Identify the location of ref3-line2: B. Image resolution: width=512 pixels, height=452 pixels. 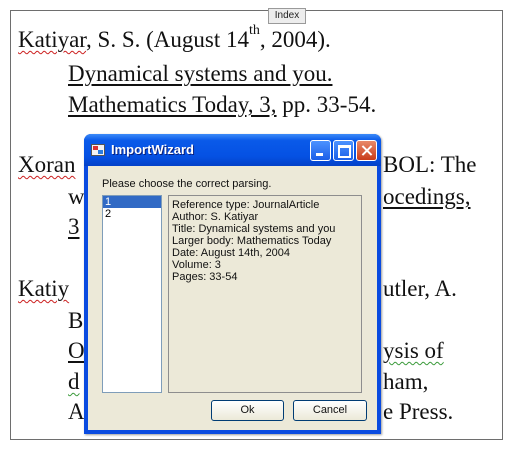
(76, 320).